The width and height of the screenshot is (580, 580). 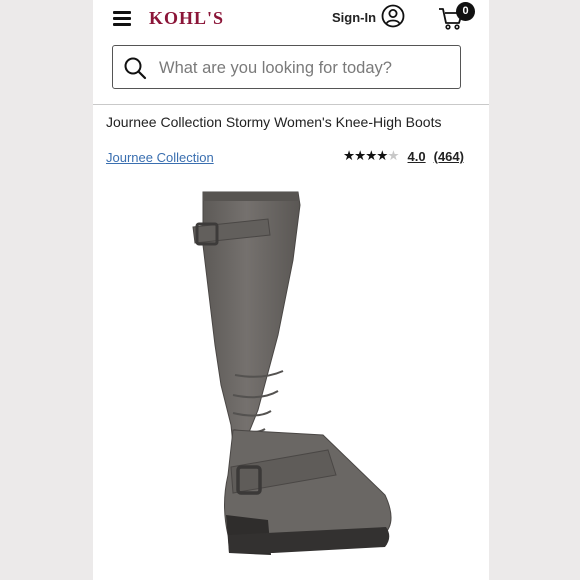 What do you see at coordinates (449, 156) in the screenshot?
I see `review-count-link: (464)` at bounding box center [449, 156].